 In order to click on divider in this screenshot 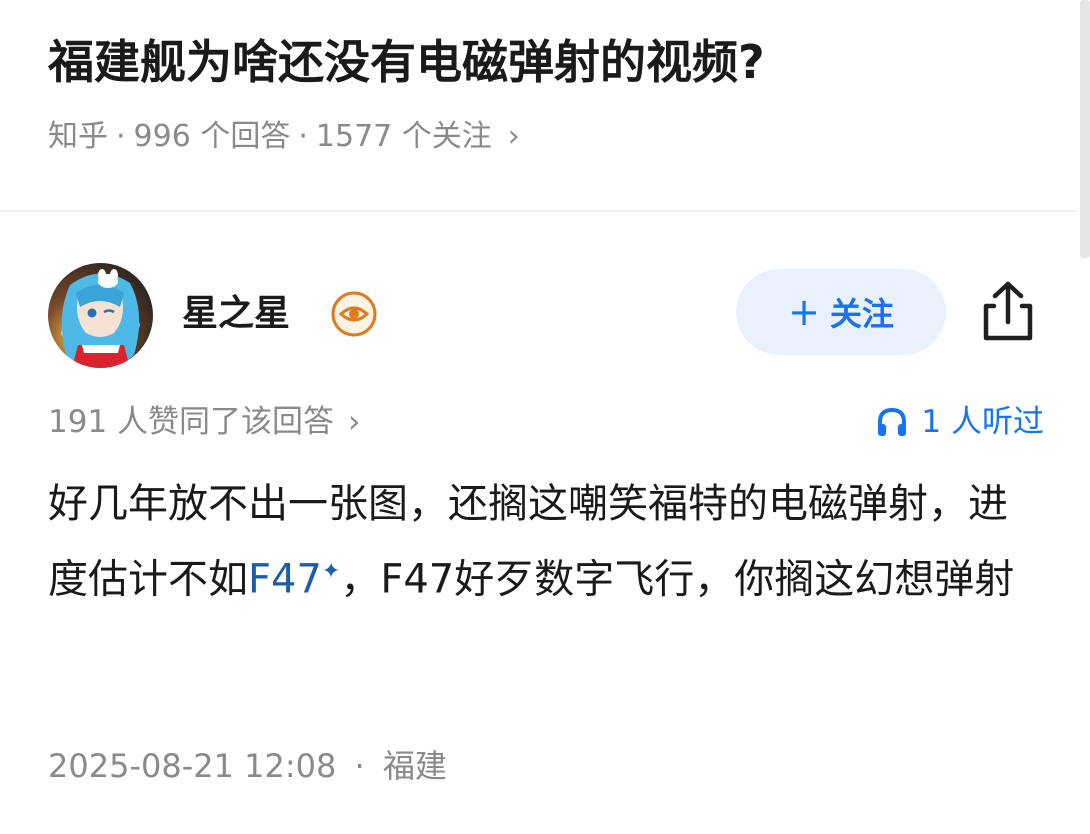, I will do `click(538, 211)`.